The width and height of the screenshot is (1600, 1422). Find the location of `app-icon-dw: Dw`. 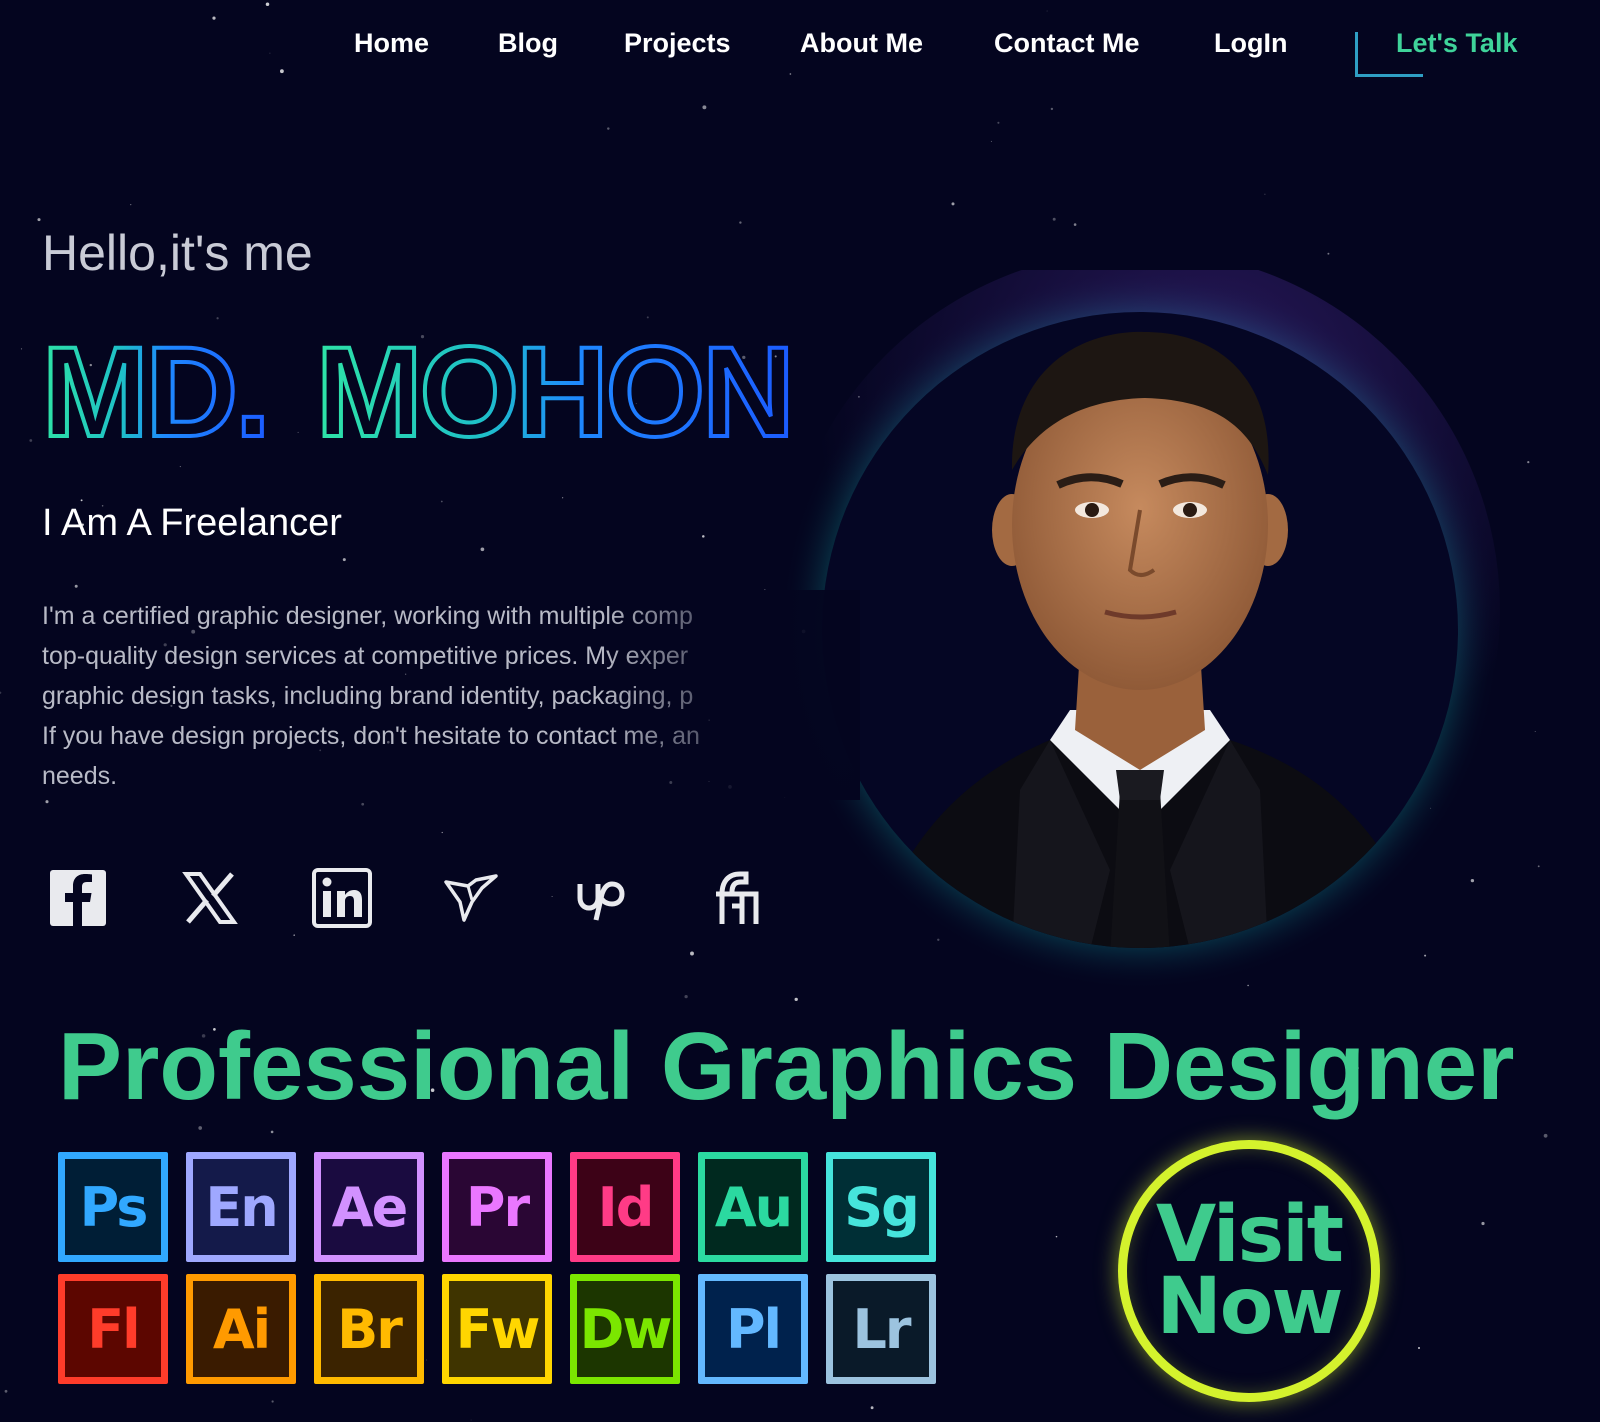

app-icon-dw: Dw is located at coordinates (625, 1329).